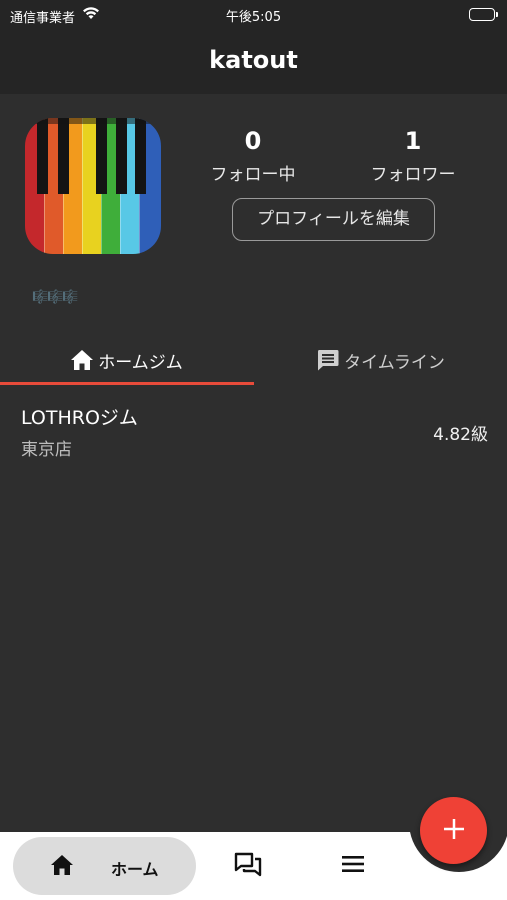  I want to click on profile-tabs: ホームジム タイムライン, so click(253, 360).